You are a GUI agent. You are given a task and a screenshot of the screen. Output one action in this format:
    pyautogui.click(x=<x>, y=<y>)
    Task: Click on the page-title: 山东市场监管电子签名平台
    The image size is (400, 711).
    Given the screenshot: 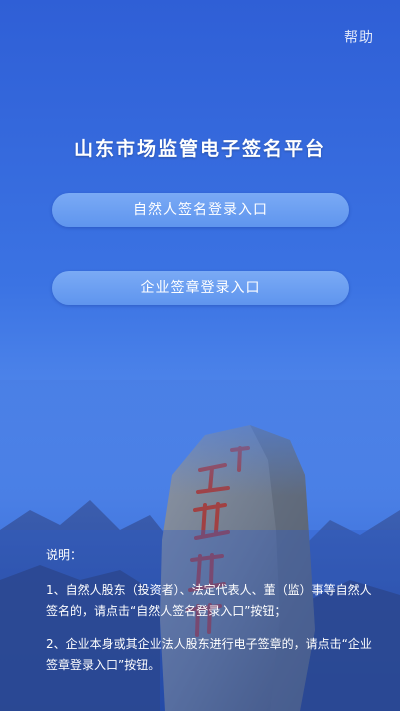 What is the action you would take?
    pyautogui.click(x=199, y=149)
    